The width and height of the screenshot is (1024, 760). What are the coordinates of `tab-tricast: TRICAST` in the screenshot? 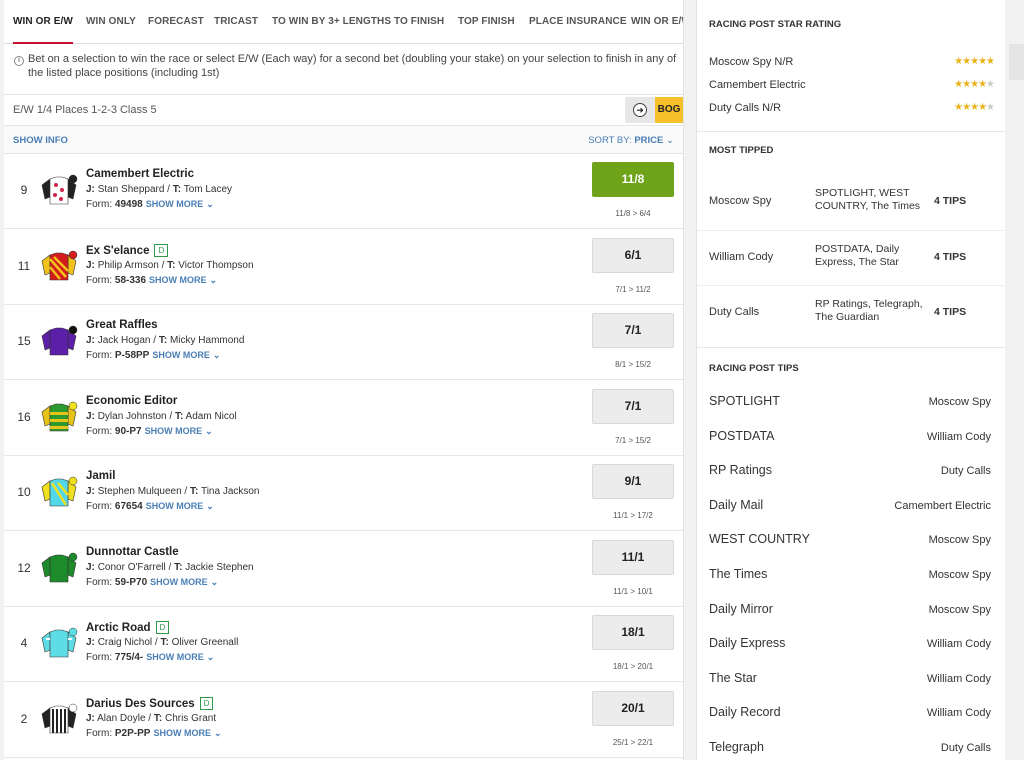 It's located at (236, 22).